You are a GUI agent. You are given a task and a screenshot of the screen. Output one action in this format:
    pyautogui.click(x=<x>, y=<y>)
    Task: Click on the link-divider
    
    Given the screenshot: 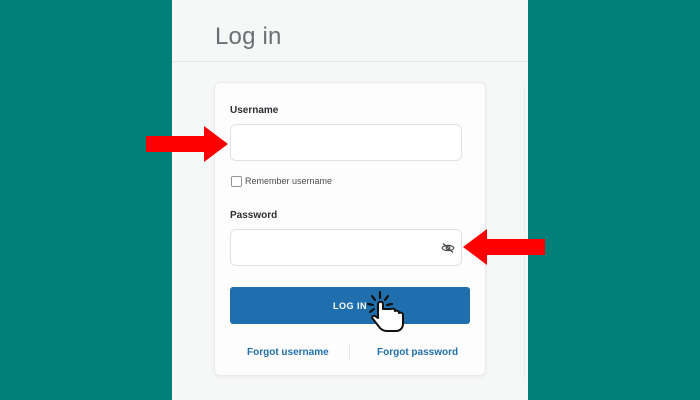 What is the action you would take?
    pyautogui.click(x=349, y=352)
    